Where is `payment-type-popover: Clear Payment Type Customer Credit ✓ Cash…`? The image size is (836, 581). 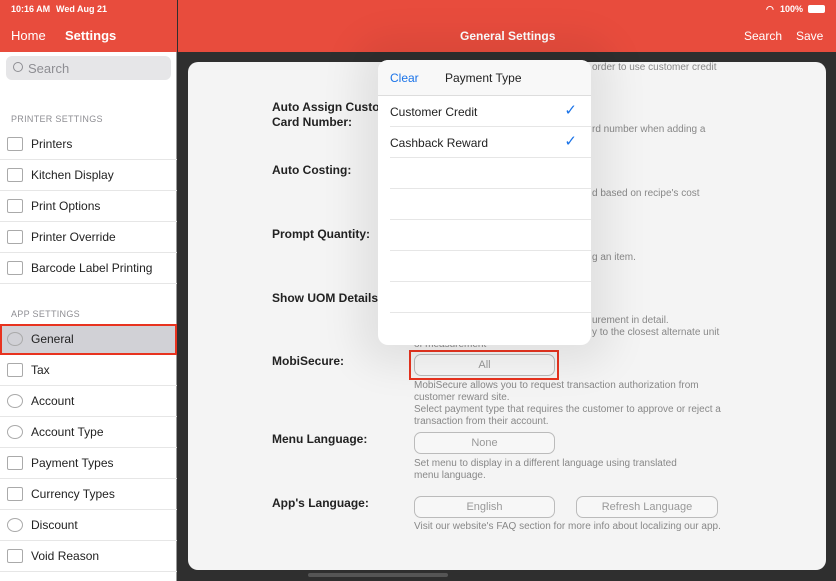 payment-type-popover: Clear Payment Type Customer Credit ✓ Cash… is located at coordinates (484, 202).